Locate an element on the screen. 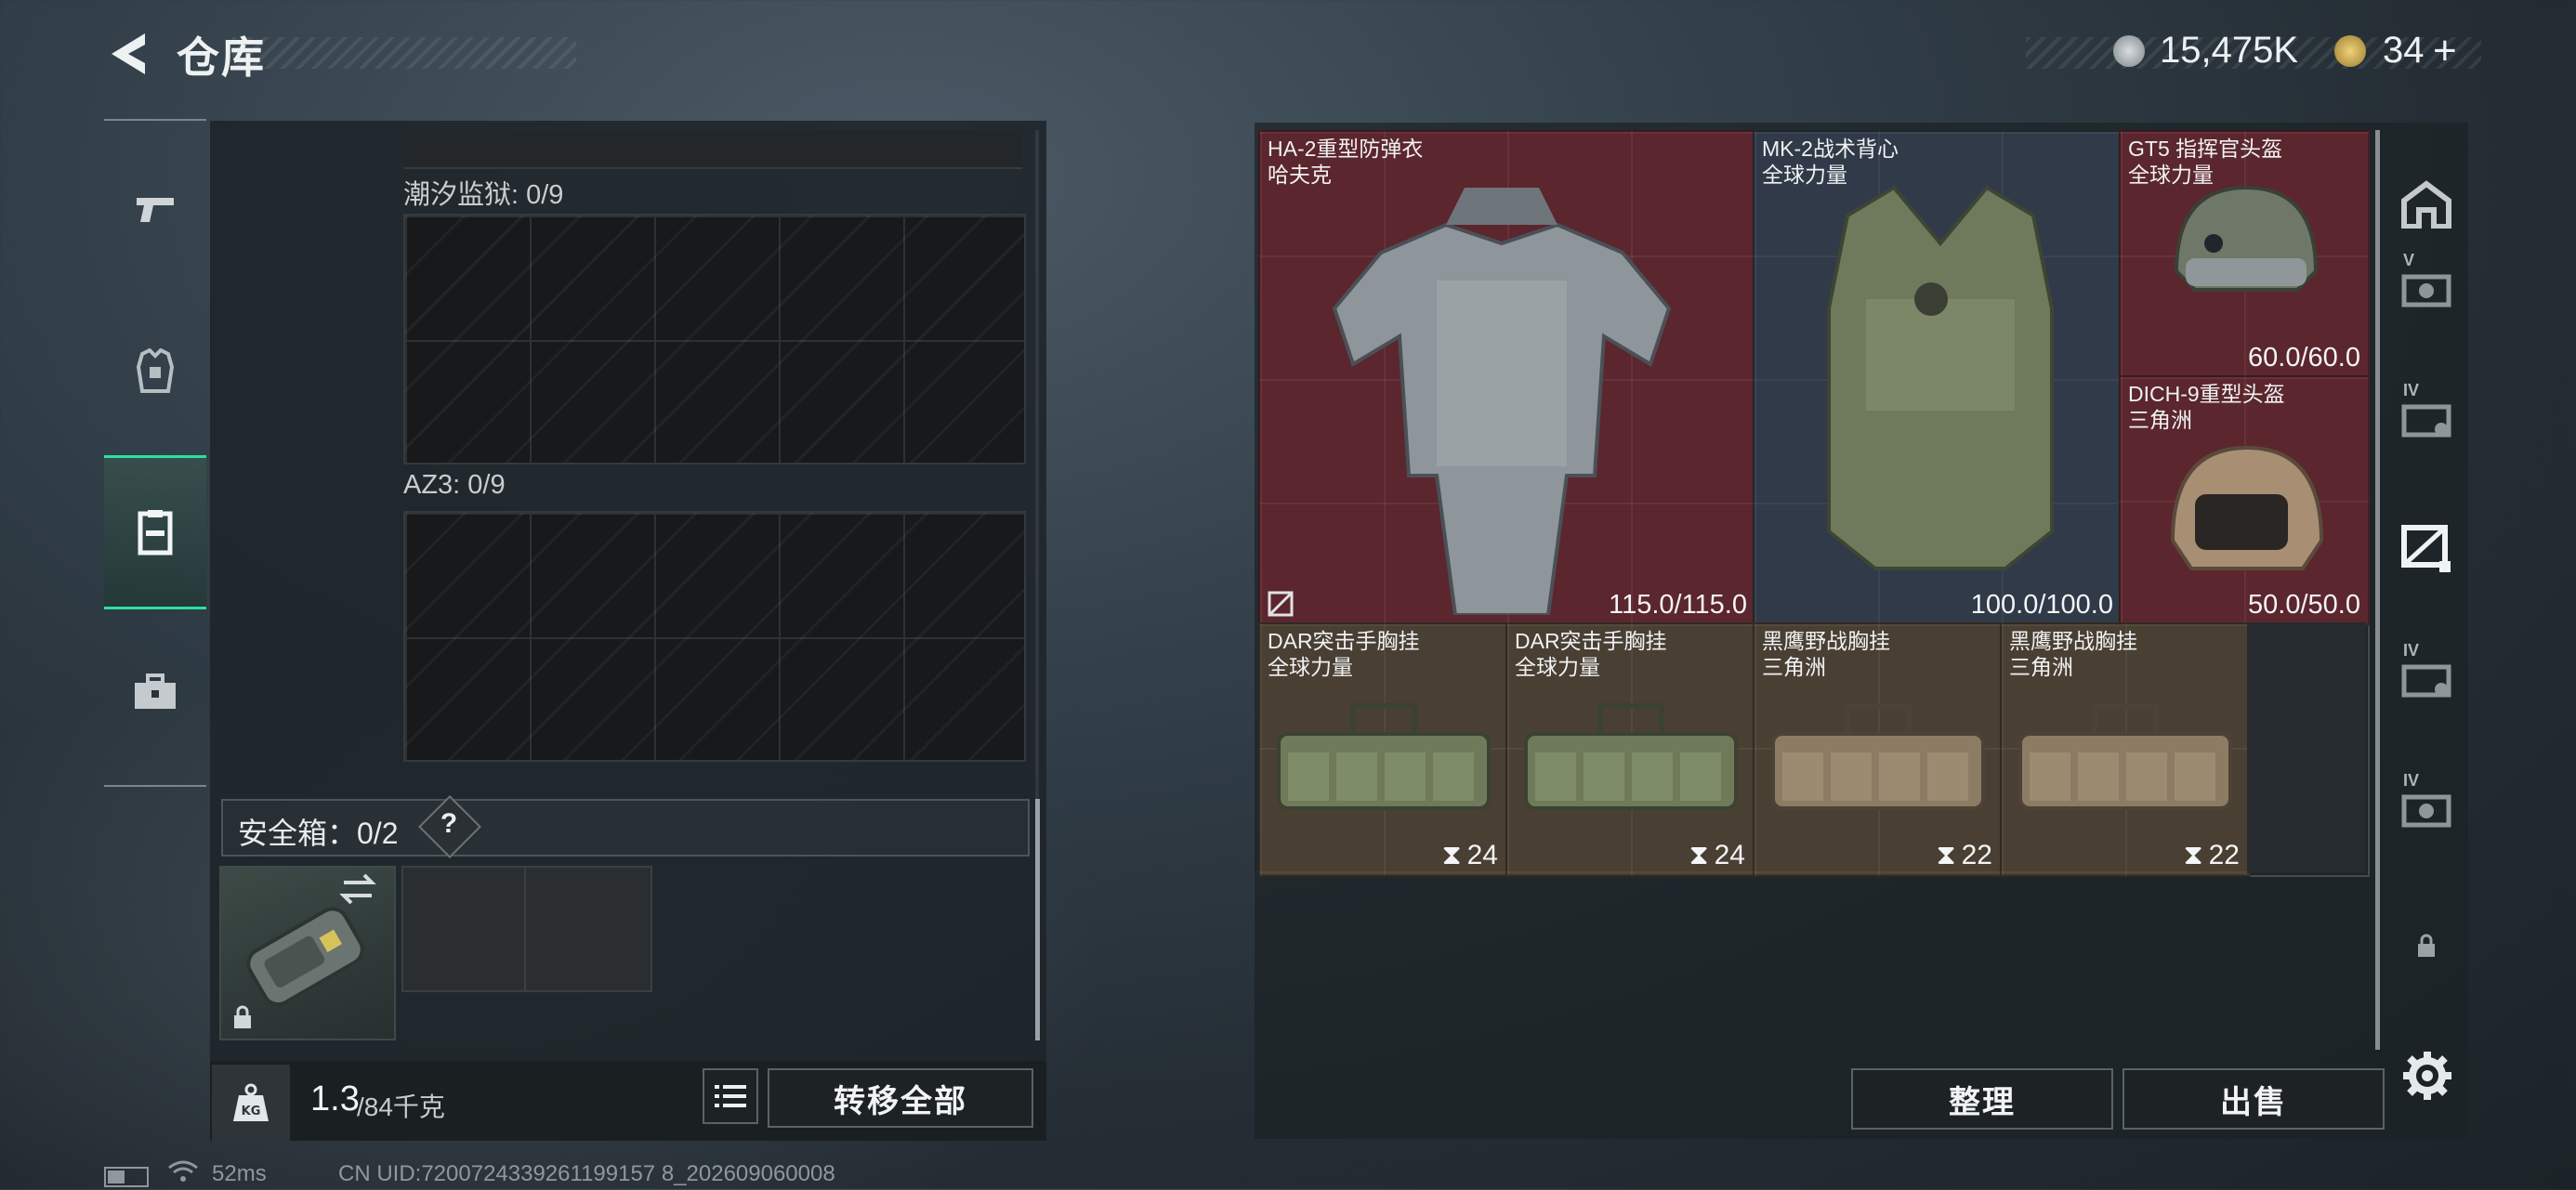 This screenshot has width=2576, height=1190. add-ticket-button: + is located at coordinates (2445, 51).